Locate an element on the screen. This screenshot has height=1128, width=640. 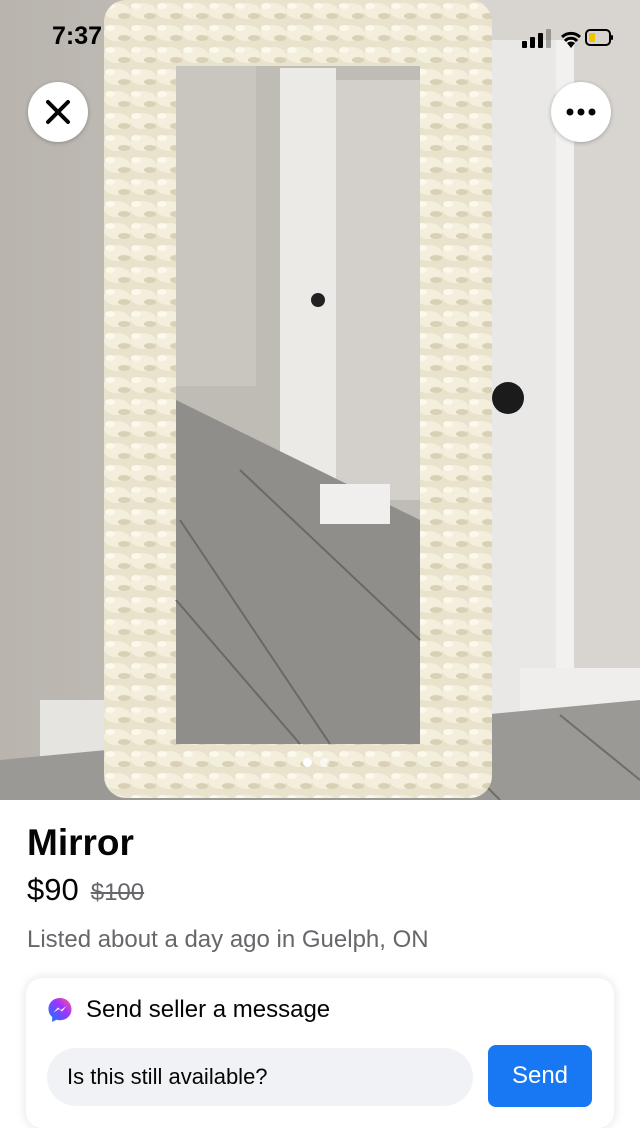
message-input: Is this still available? is located at coordinates (260, 1077).